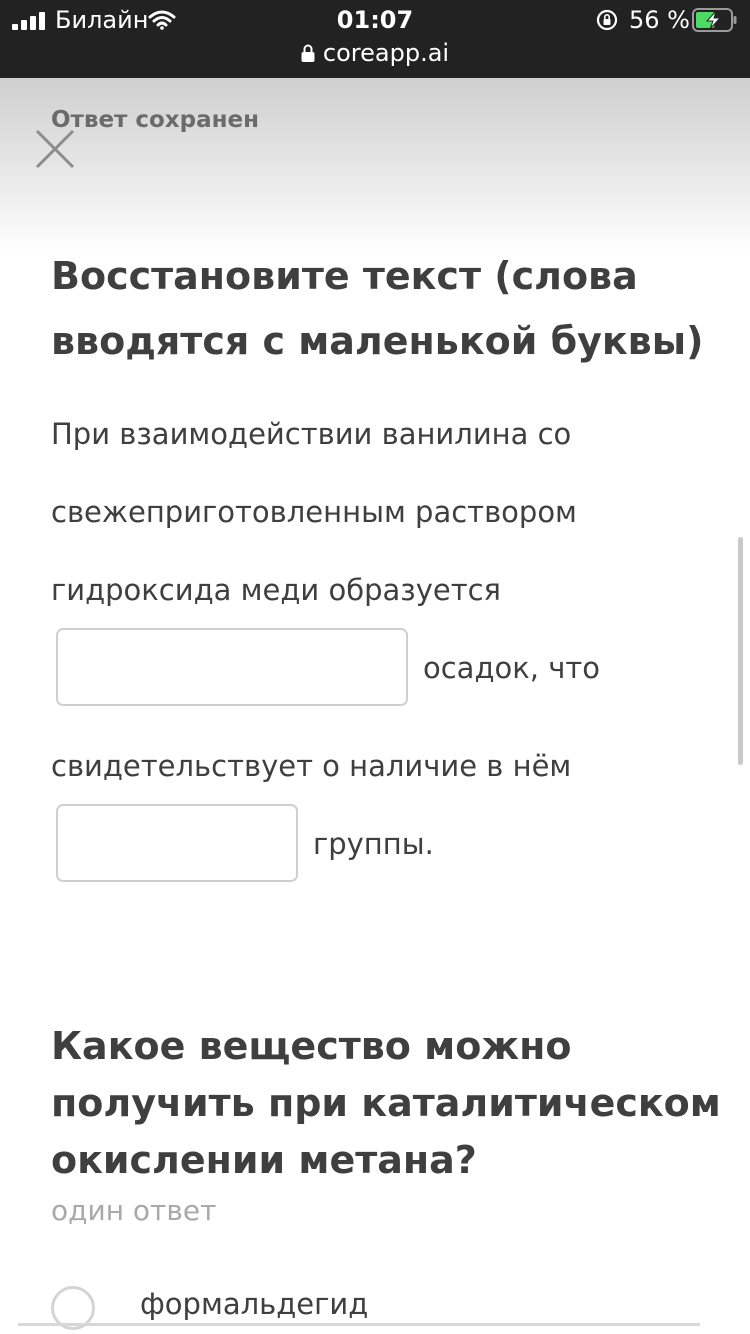 This screenshot has height=1334, width=750. Describe the element at coordinates (359, 1324) in the screenshot. I see `bottom-divider` at that location.